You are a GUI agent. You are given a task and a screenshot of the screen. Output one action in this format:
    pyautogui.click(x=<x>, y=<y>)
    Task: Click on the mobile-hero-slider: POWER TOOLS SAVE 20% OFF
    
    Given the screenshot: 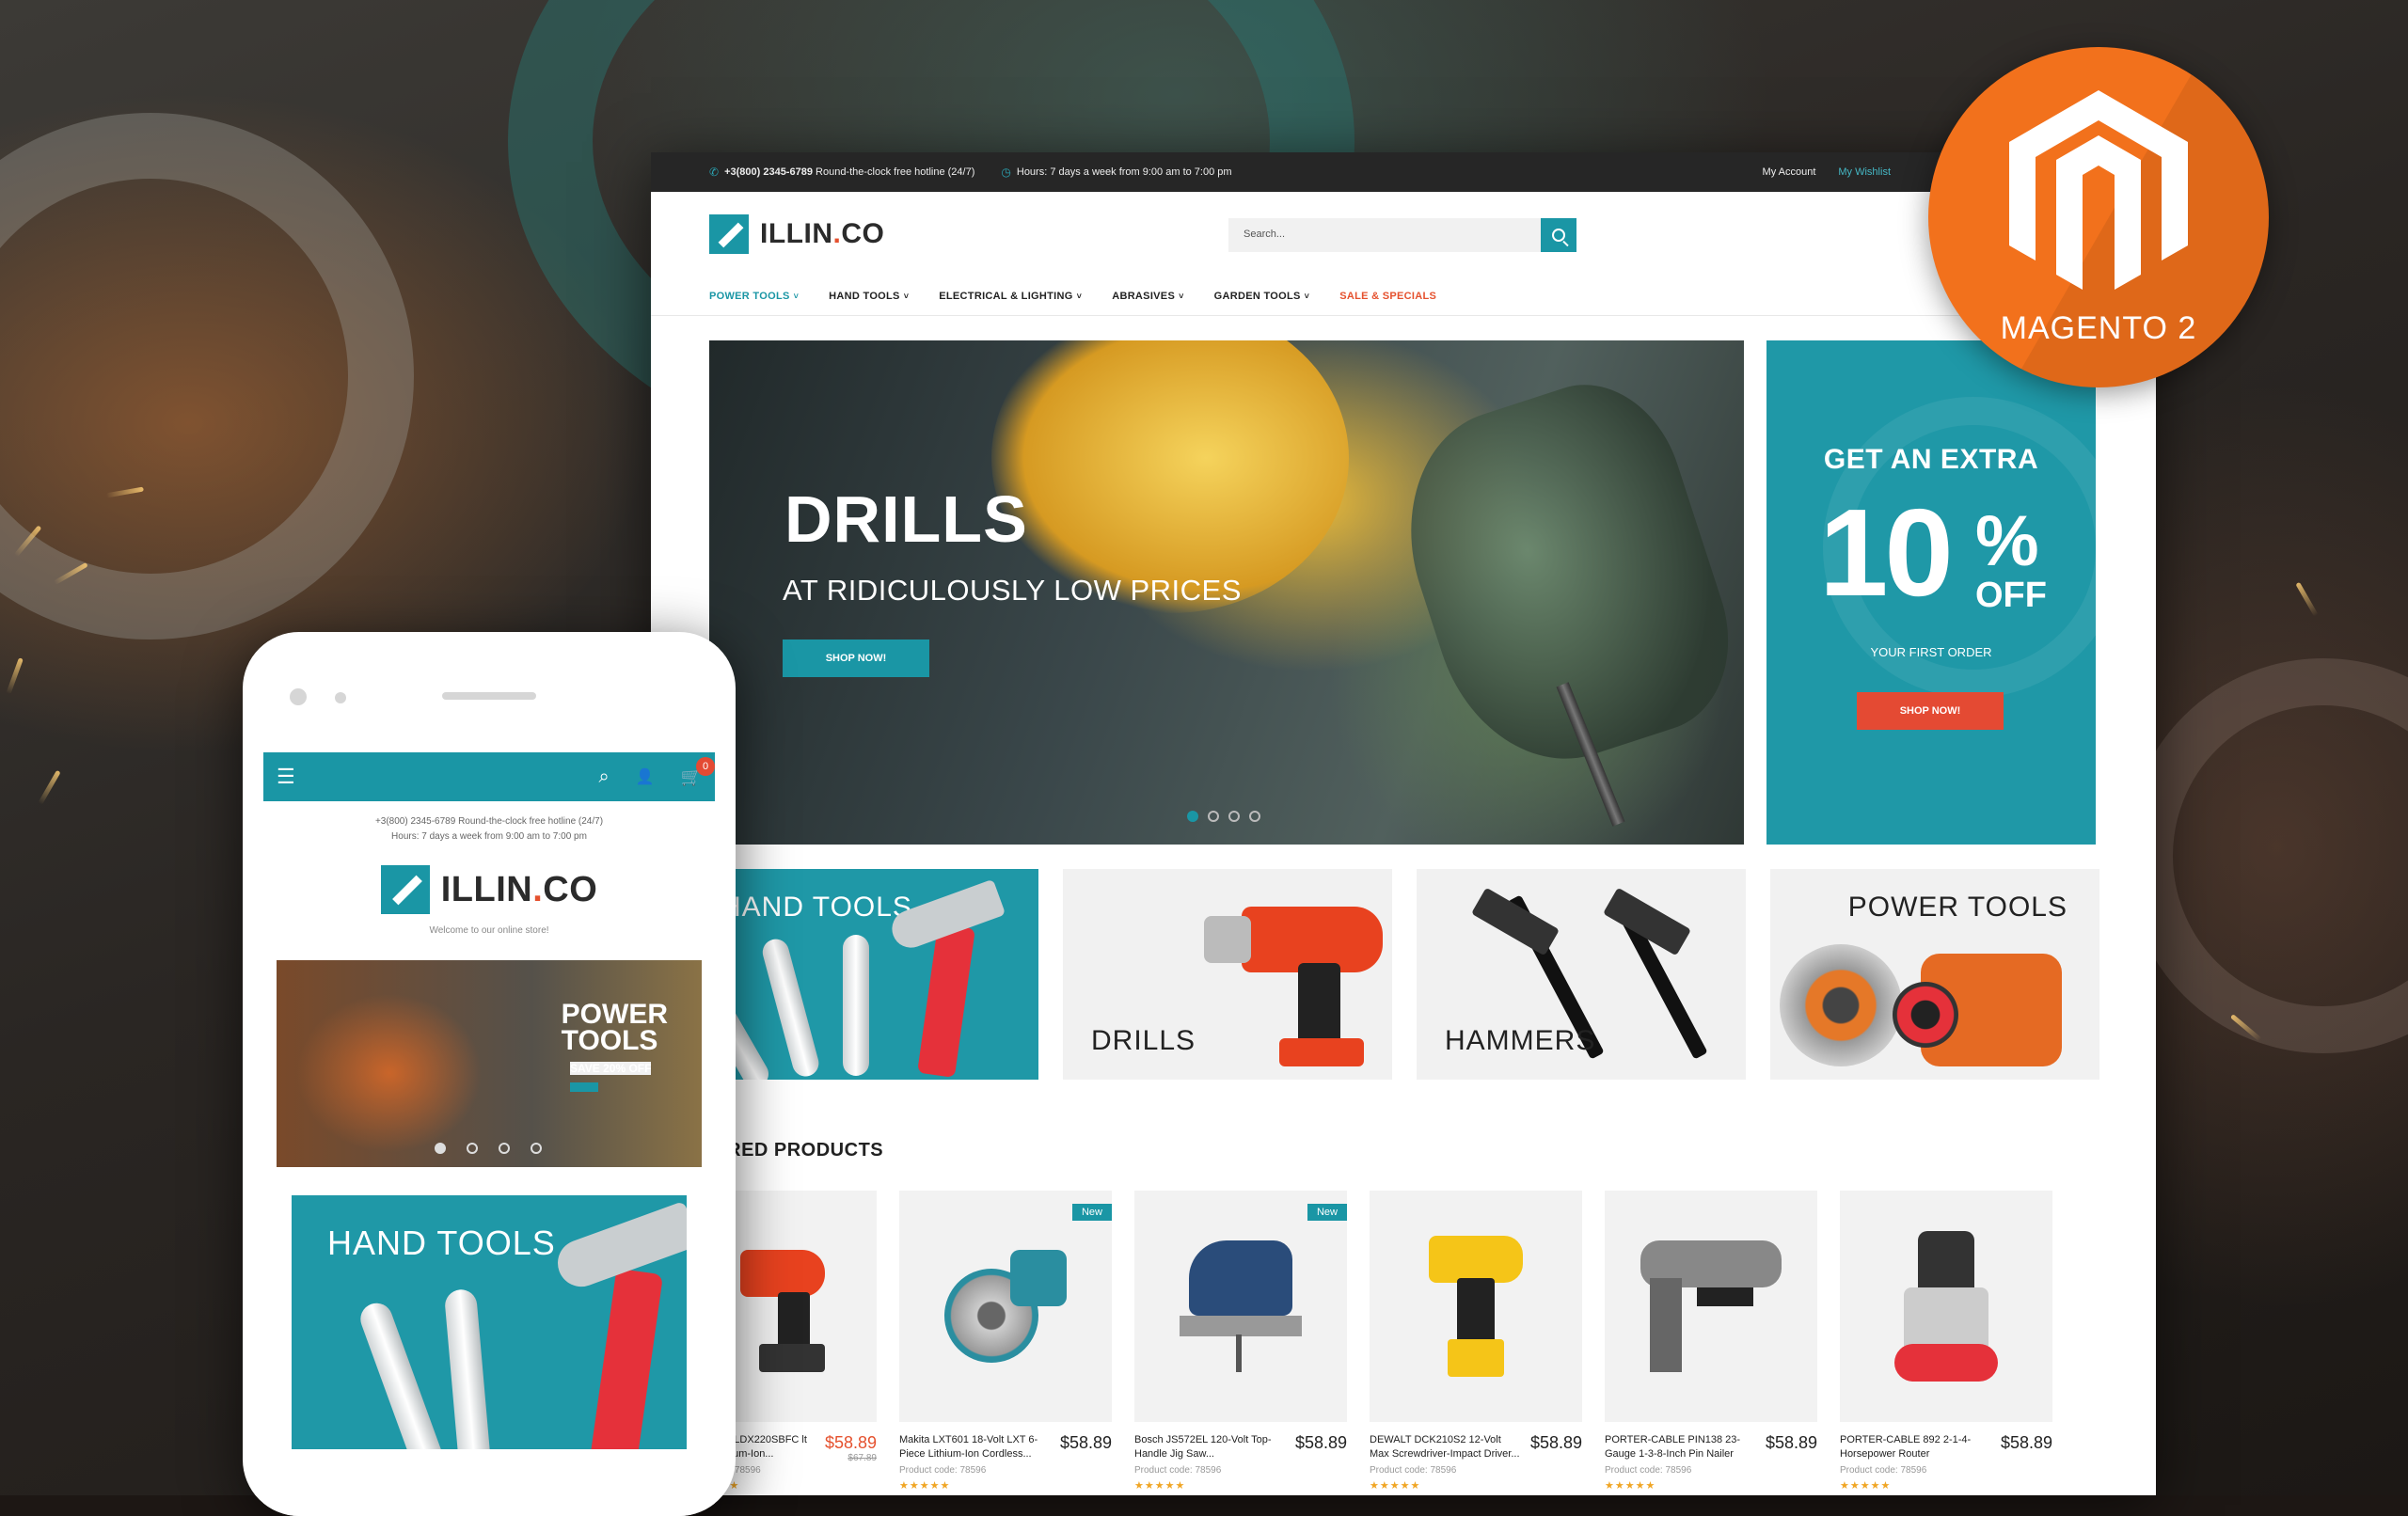 What is the action you would take?
    pyautogui.click(x=490, y=1063)
    